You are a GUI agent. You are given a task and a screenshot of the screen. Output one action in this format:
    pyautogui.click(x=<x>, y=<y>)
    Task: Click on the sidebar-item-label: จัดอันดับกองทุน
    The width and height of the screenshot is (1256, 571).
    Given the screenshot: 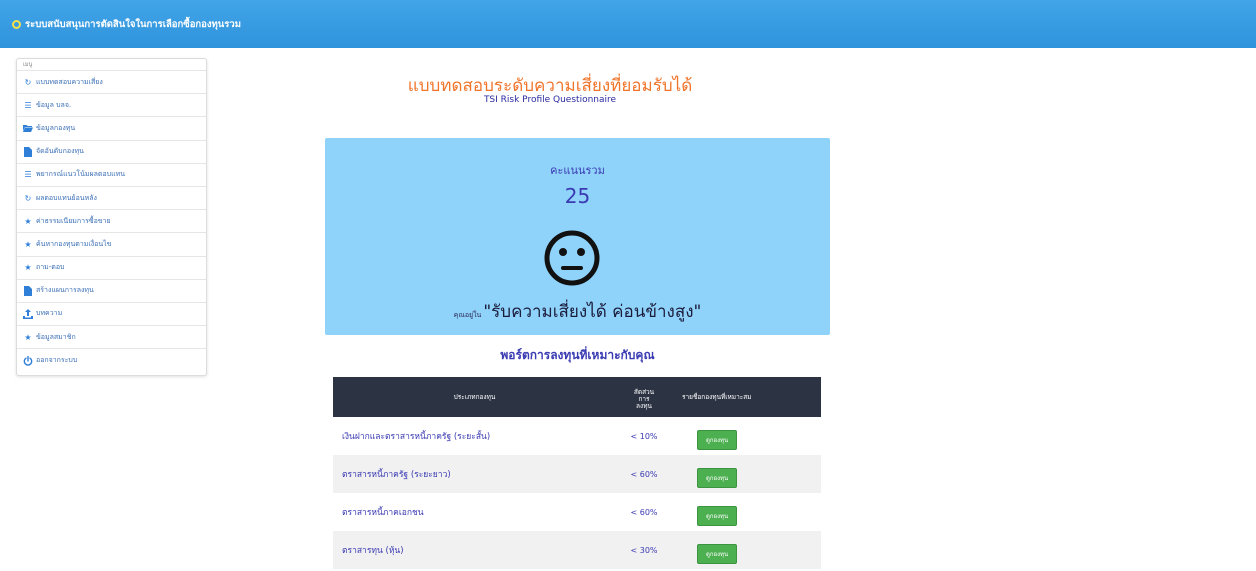 What is the action you would take?
    pyautogui.click(x=60, y=151)
    